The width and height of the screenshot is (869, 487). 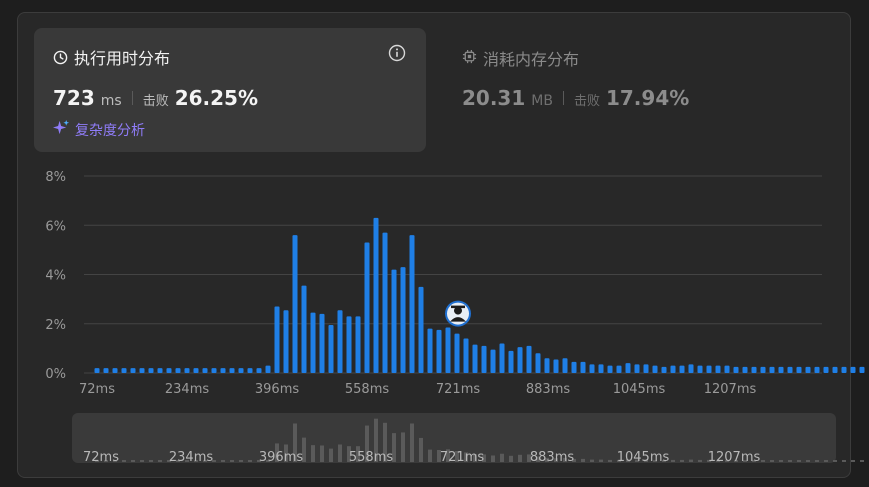 I want to click on x-tick-label: 72ms, so click(x=97, y=389).